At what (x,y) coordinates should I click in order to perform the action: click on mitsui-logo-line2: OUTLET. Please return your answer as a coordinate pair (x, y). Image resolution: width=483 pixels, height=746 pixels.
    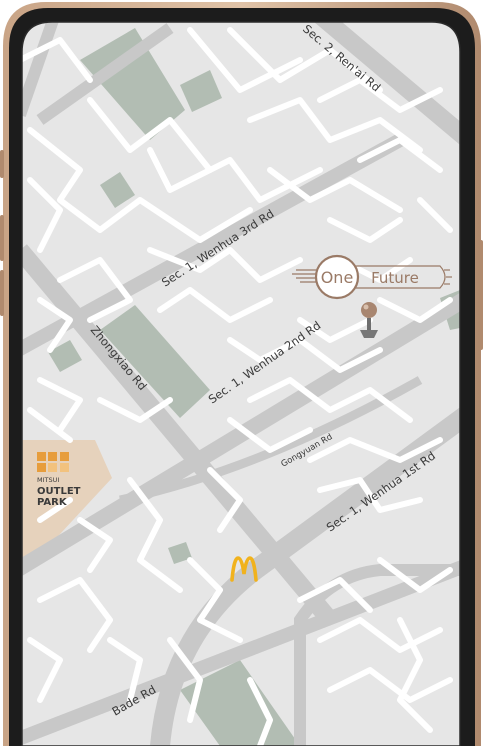
    Looking at the image, I should click on (59, 491).